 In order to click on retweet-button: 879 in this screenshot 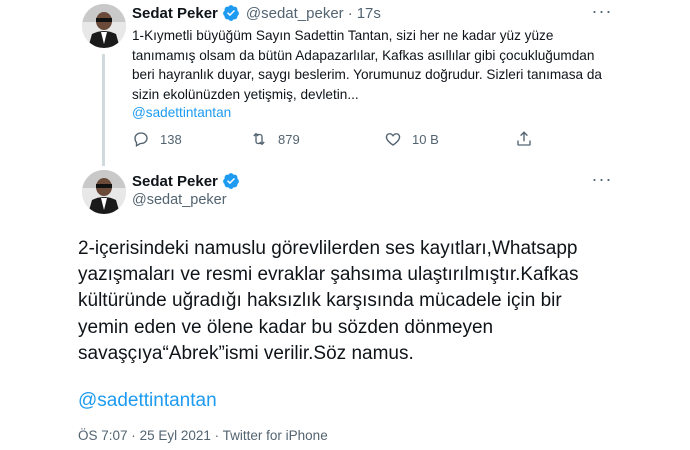, I will do `click(275, 139)`.